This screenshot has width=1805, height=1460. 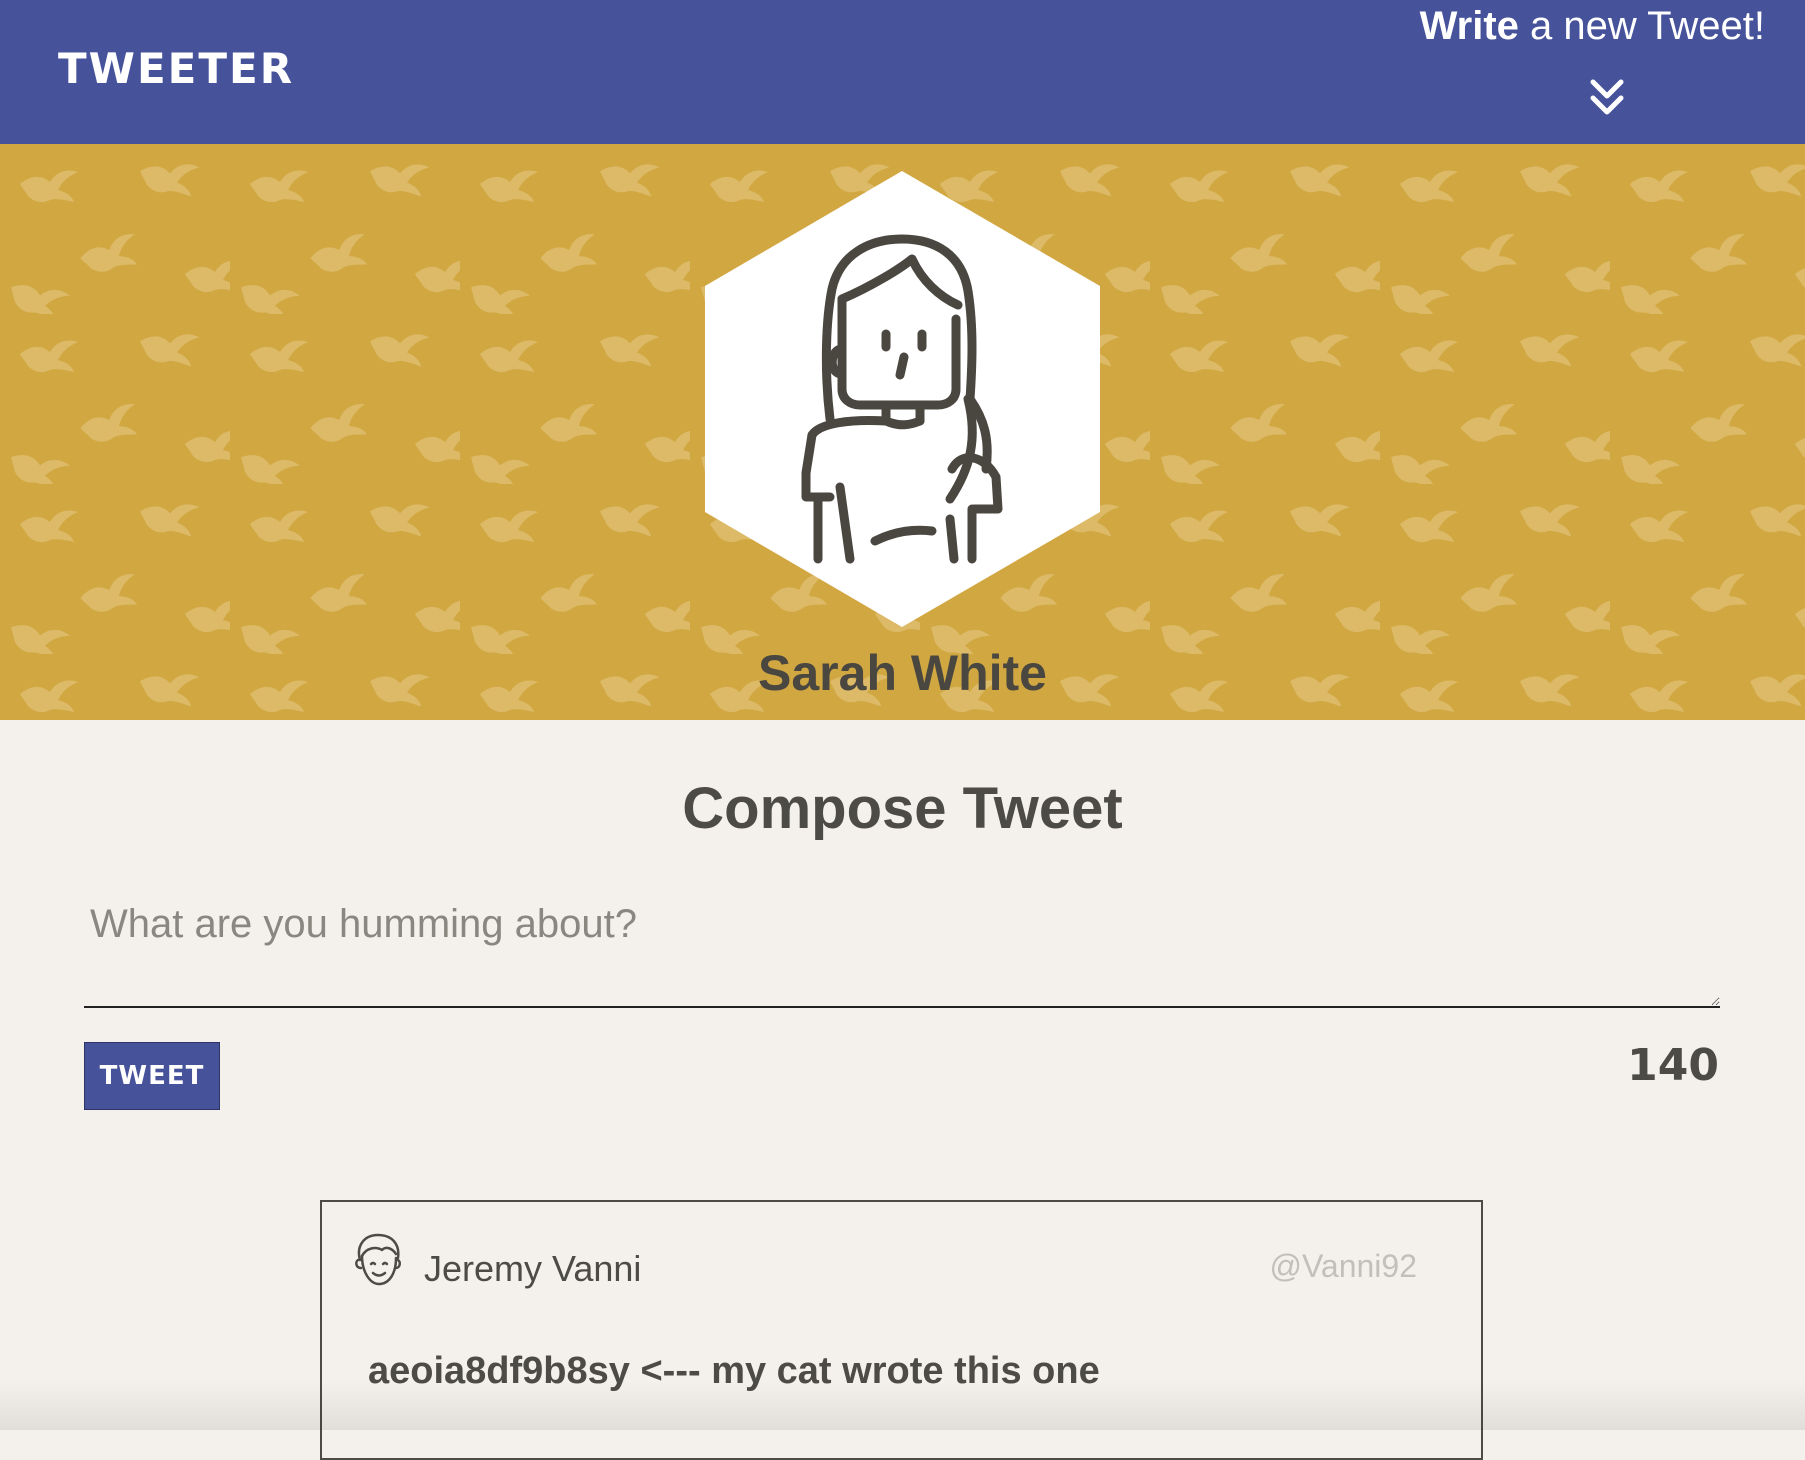 I want to click on double-chevron-down-icon, so click(x=1607, y=98).